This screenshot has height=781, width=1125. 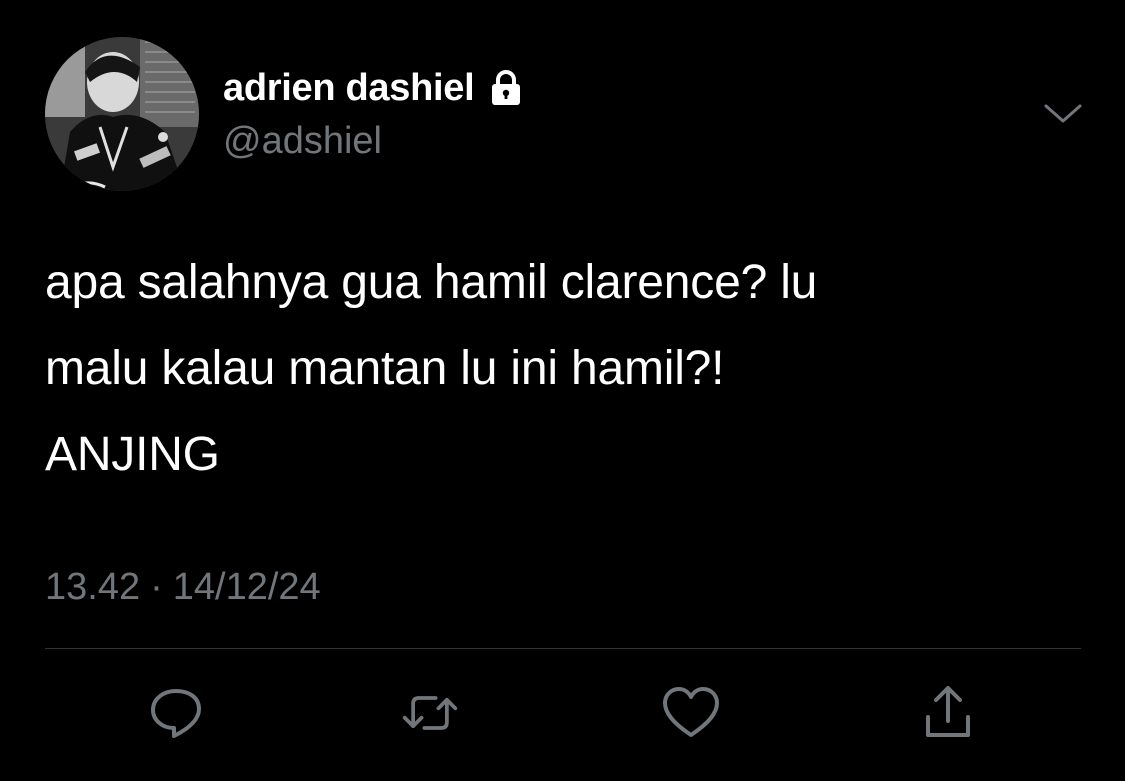 I want to click on tweet-timestamp: 13.42 · 14/12/24, so click(x=183, y=587).